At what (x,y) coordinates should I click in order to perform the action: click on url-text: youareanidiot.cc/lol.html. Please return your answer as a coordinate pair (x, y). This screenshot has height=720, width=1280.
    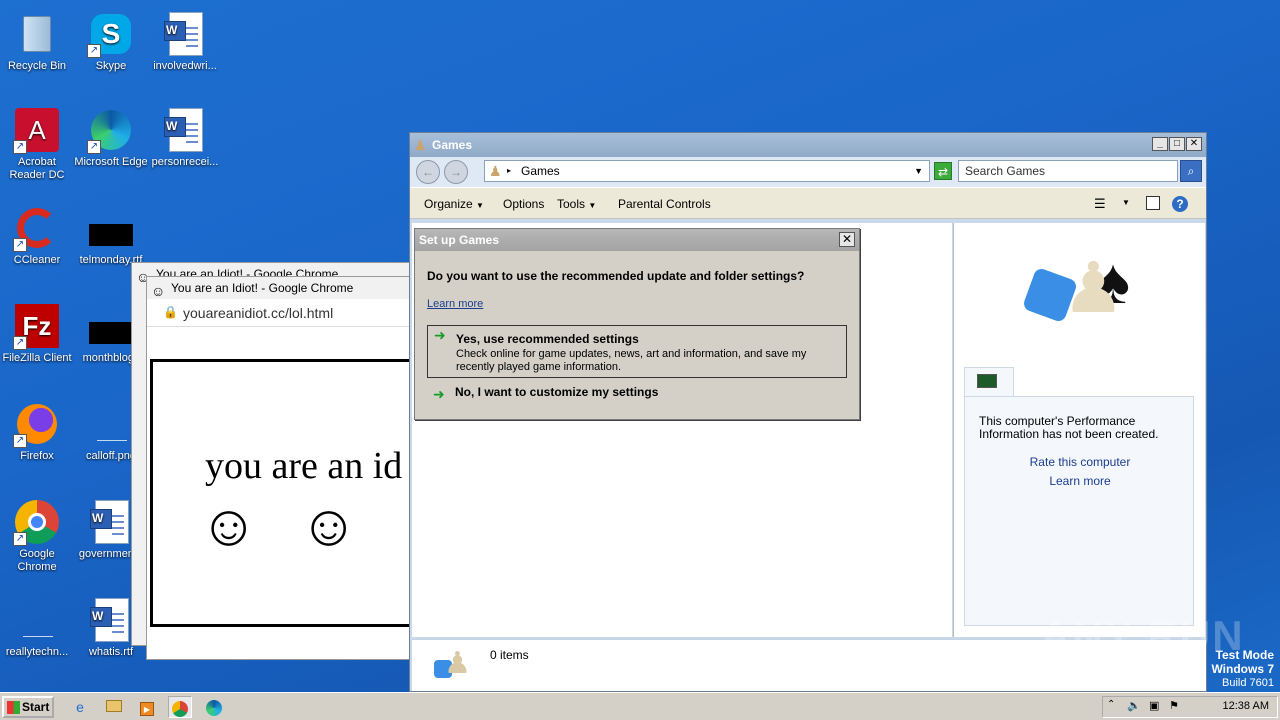
    Looking at the image, I should click on (258, 313).